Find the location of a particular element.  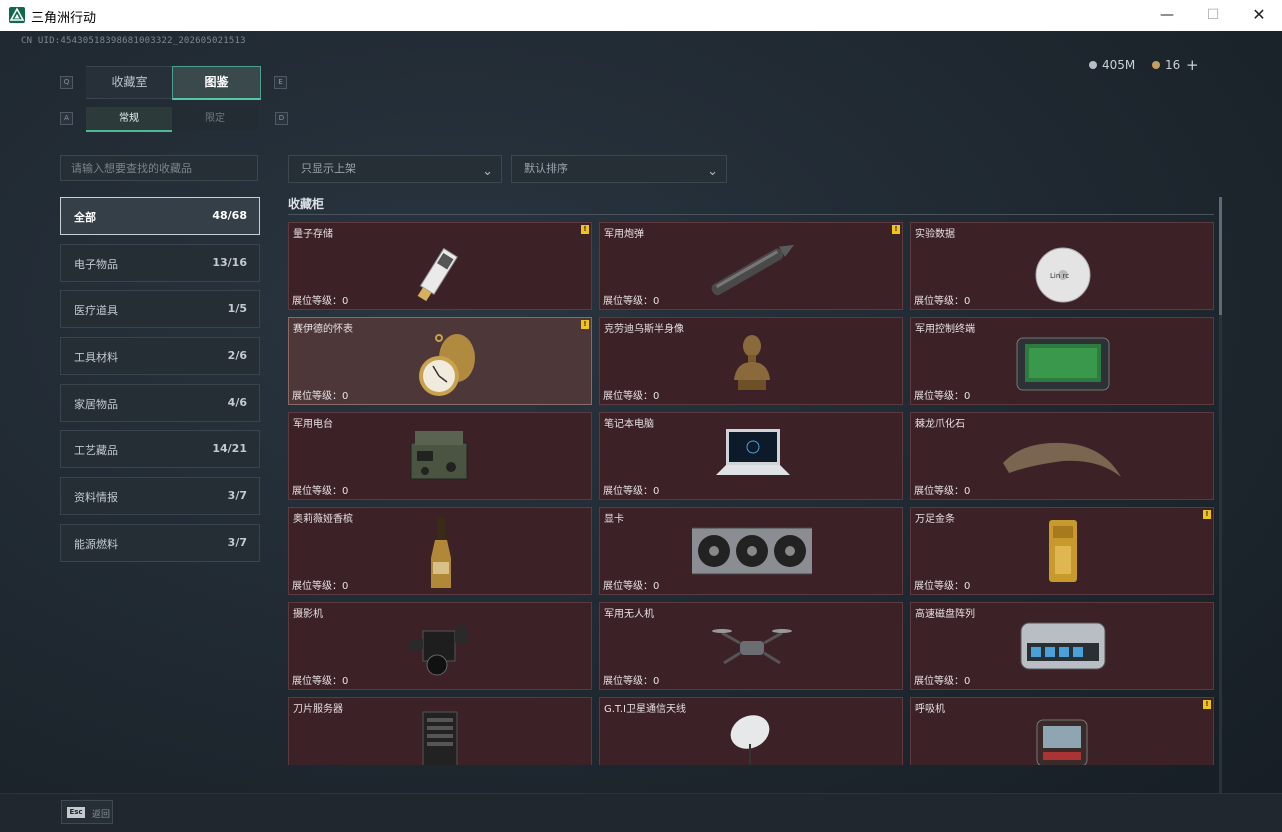

item-card: 量子存储 ! 展位等级：0 is located at coordinates (440, 266).